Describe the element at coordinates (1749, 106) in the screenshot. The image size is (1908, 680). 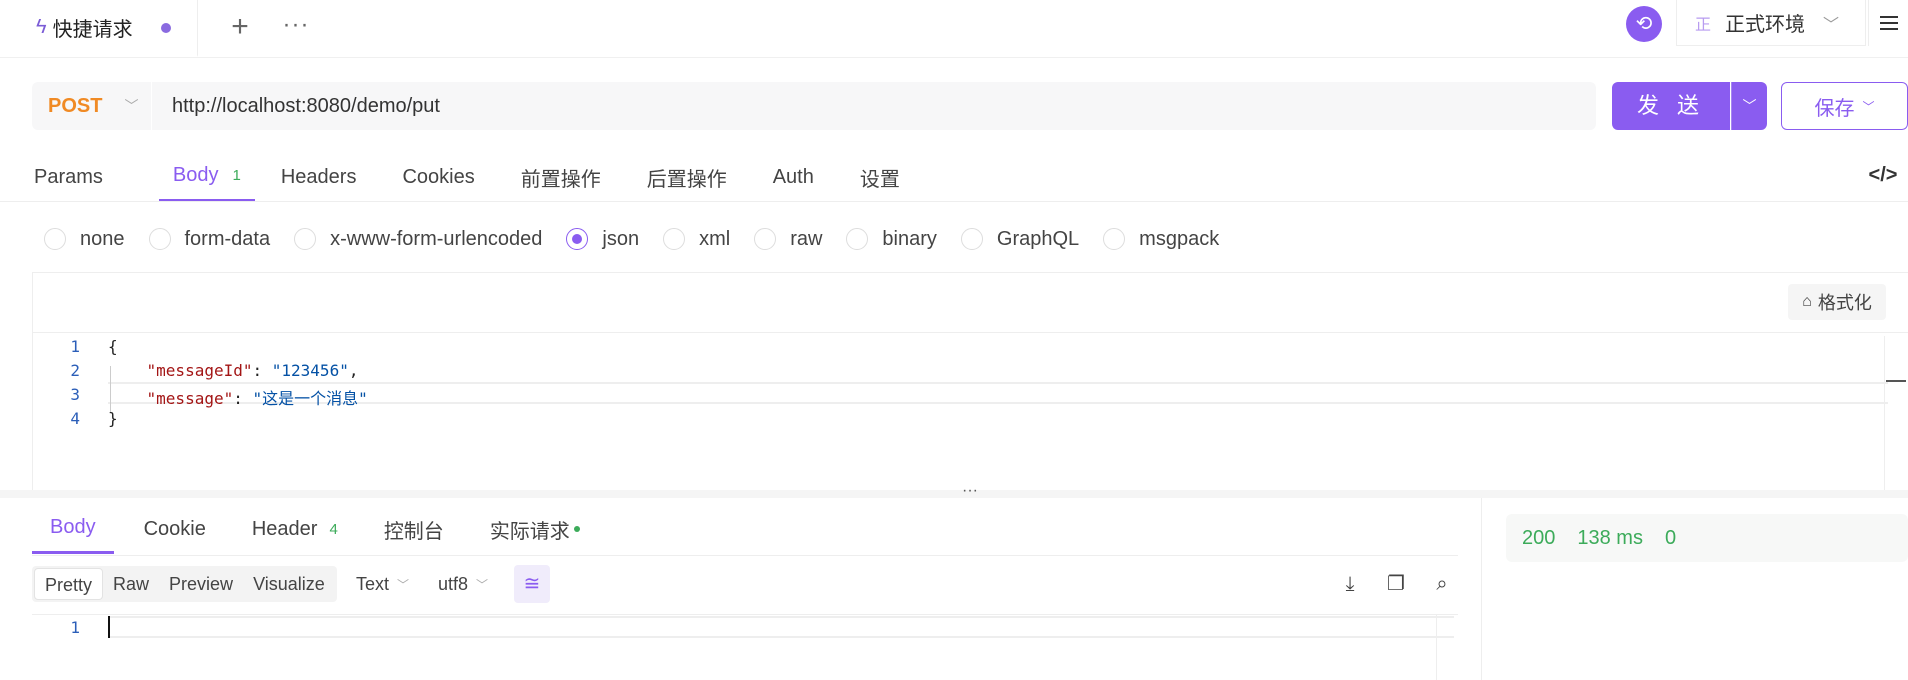
I see `send-options-chevron-icon: ﹀` at that location.